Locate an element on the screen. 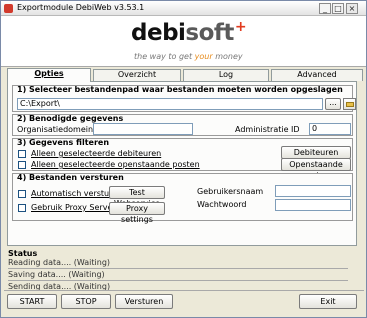 The image size is (367, 318). openstaande-posten-button: Openstaande posten is located at coordinates (316, 169).